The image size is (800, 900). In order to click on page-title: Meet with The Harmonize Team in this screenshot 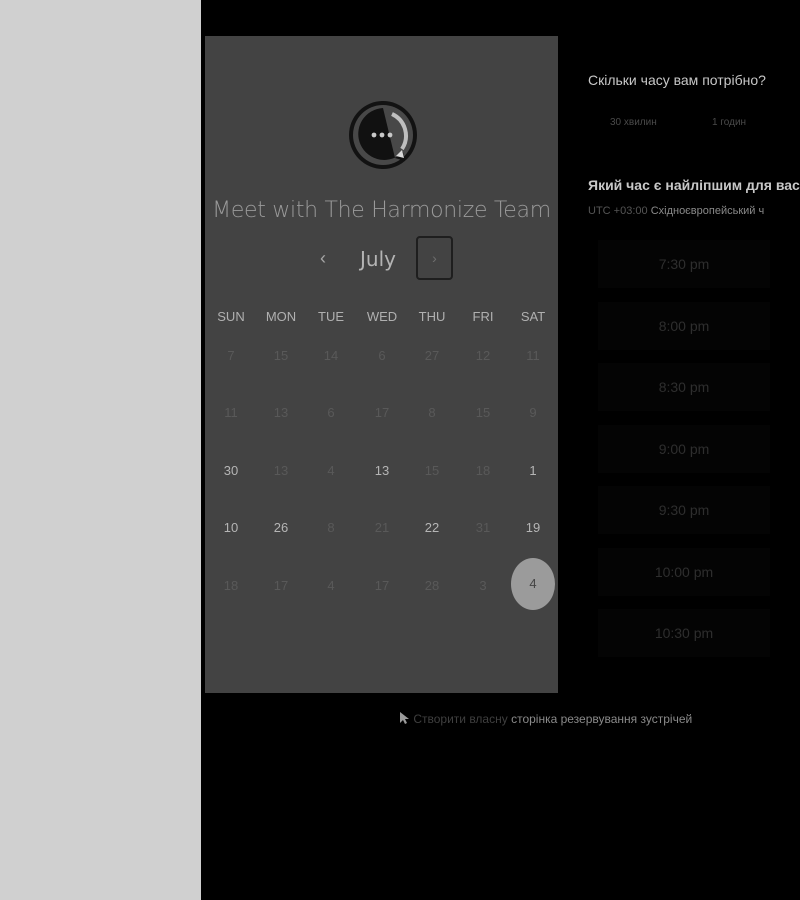, I will do `click(381, 210)`.